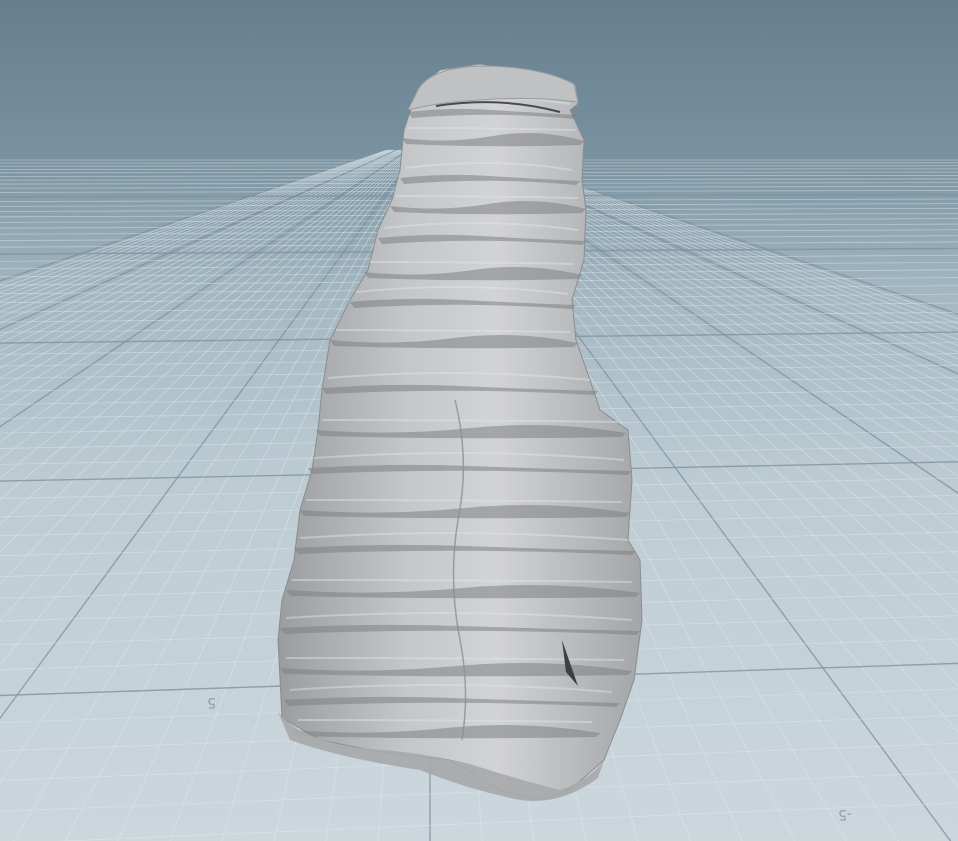  I want to click on grid-axis-label-pos: 5, so click(211, 702).